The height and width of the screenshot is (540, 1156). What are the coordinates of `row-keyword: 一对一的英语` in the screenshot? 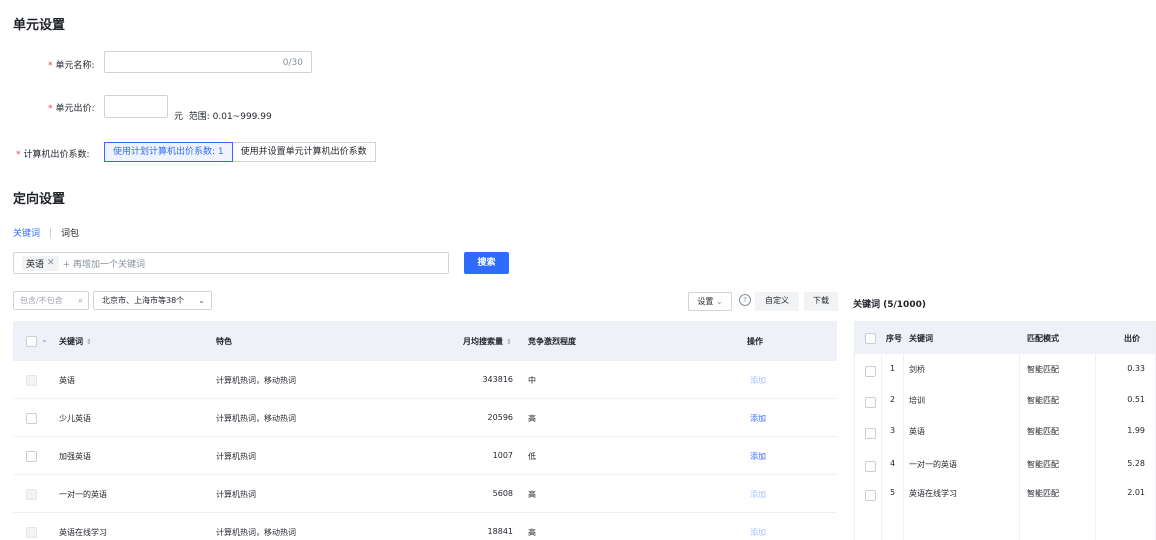 It's located at (83, 494).